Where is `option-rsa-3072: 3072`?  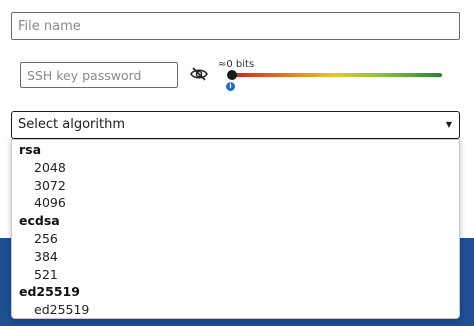 option-rsa-3072: 3072 is located at coordinates (235, 186).